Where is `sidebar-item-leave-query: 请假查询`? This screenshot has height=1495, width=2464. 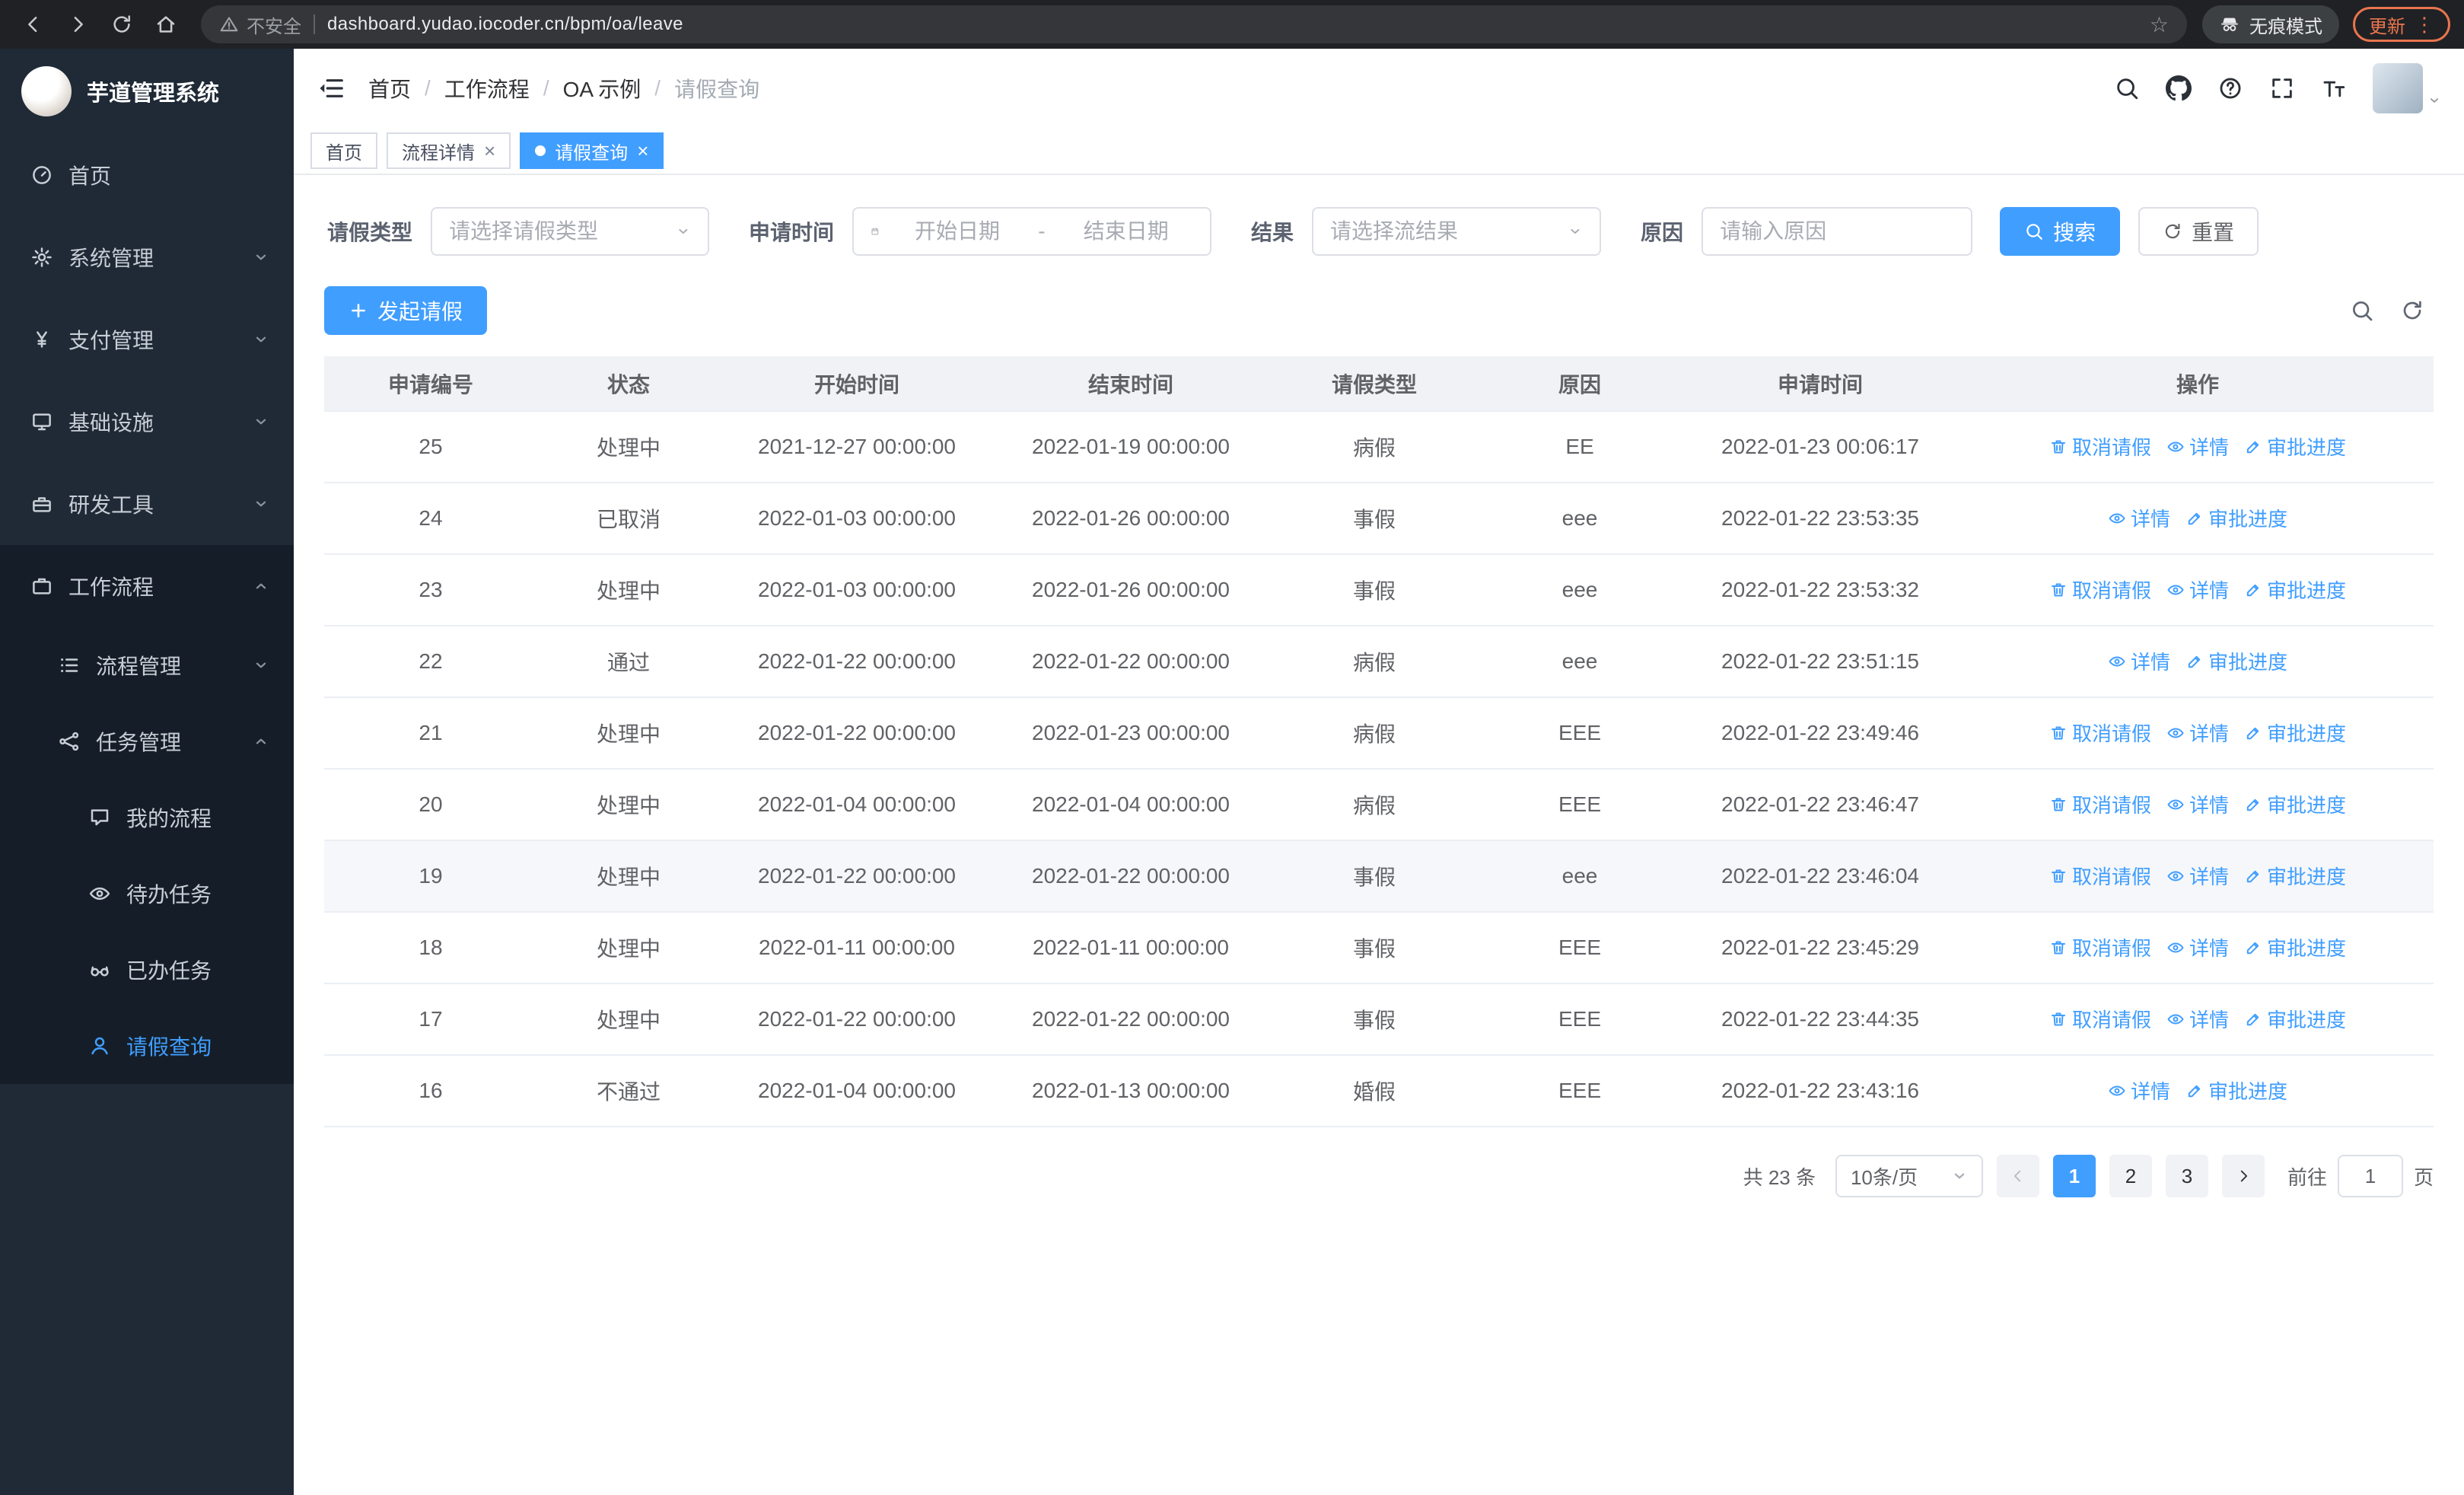
sidebar-item-leave-query: 请假查询 is located at coordinates (147, 1046).